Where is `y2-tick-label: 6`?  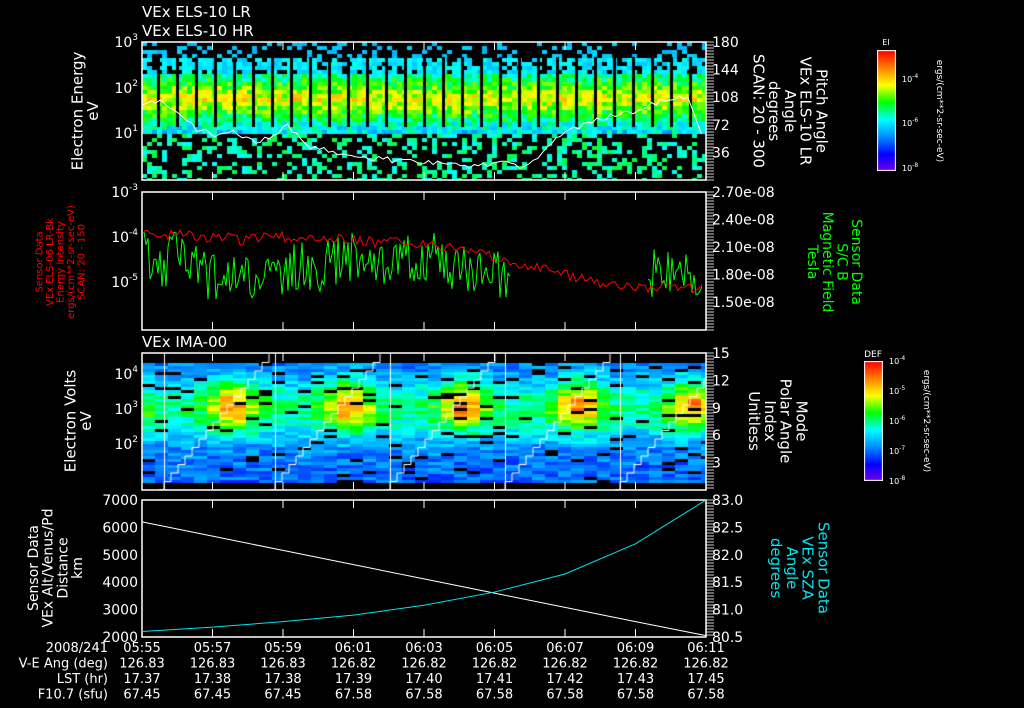
y2-tick-label: 6 is located at coordinates (716, 436).